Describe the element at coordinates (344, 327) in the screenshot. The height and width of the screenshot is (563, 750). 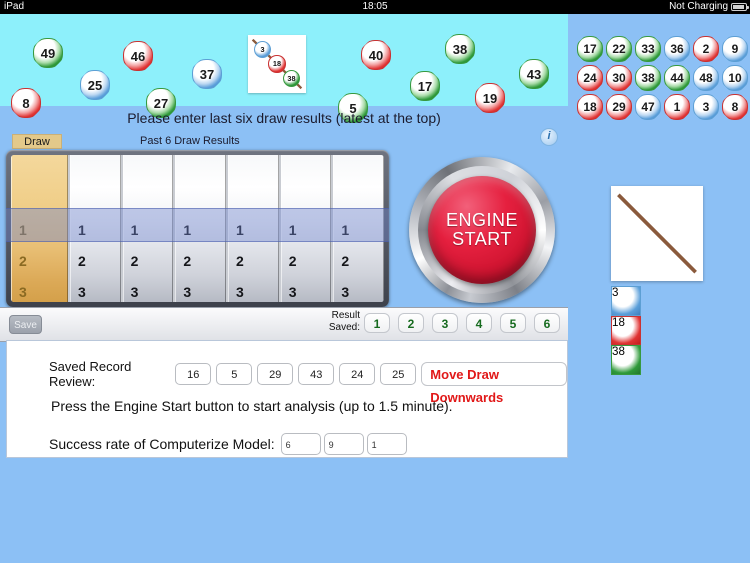
I see `result-saved-line2: Saved:` at that location.